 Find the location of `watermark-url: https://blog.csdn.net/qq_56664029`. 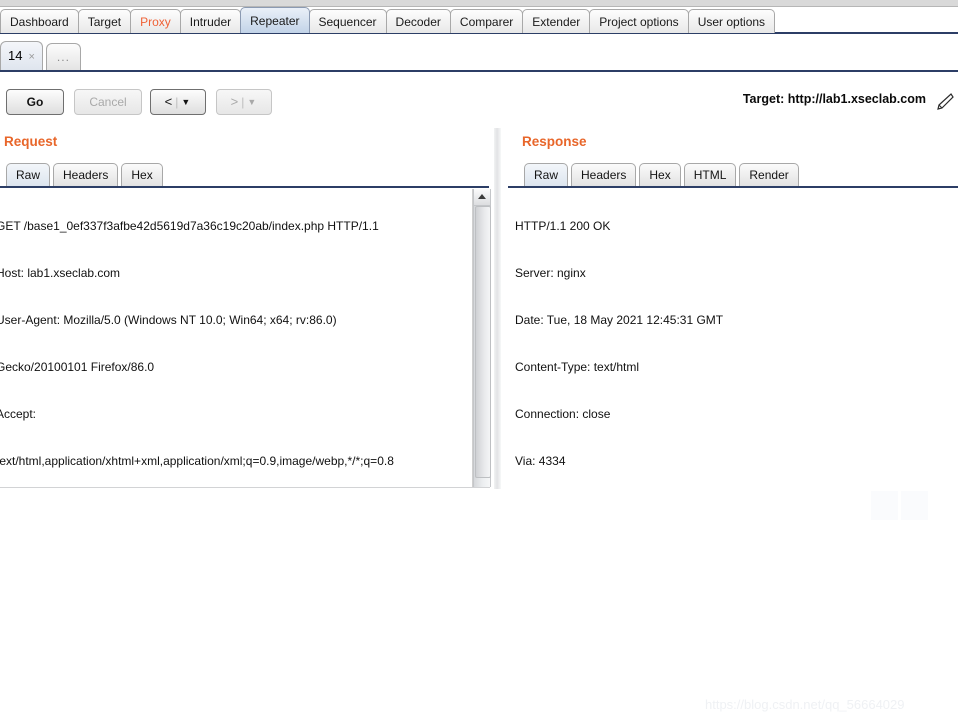

watermark-url: https://blog.csdn.net/qq_56664029 is located at coordinates (805, 704).